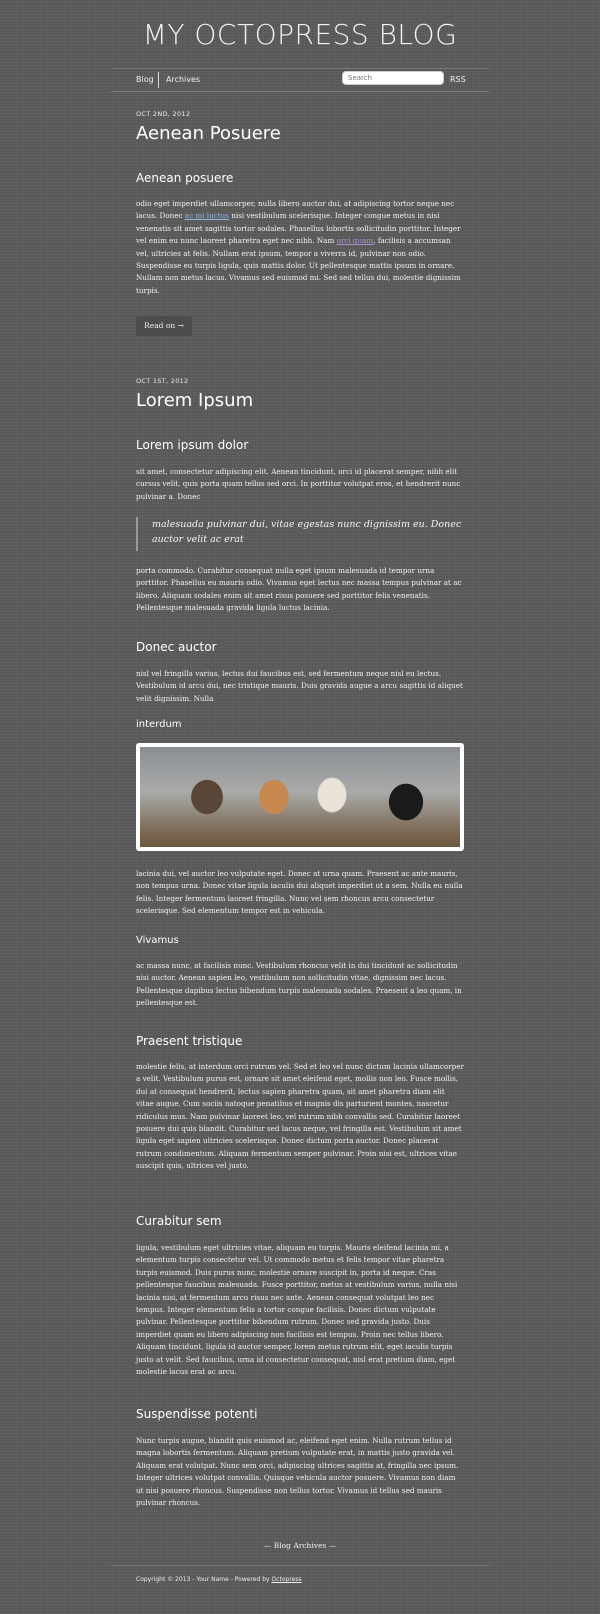  What do you see at coordinates (145, 79) in the screenshot?
I see `nav-blog-link: Blog` at bounding box center [145, 79].